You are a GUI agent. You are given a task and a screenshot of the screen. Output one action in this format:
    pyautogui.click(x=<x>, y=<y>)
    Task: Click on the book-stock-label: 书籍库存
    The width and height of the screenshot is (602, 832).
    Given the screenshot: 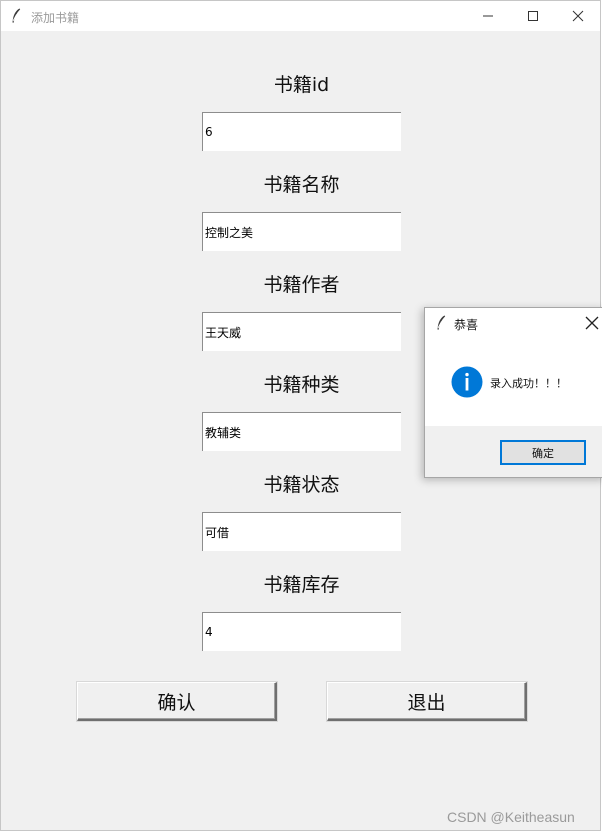 What is the action you would take?
    pyautogui.click(x=301, y=585)
    